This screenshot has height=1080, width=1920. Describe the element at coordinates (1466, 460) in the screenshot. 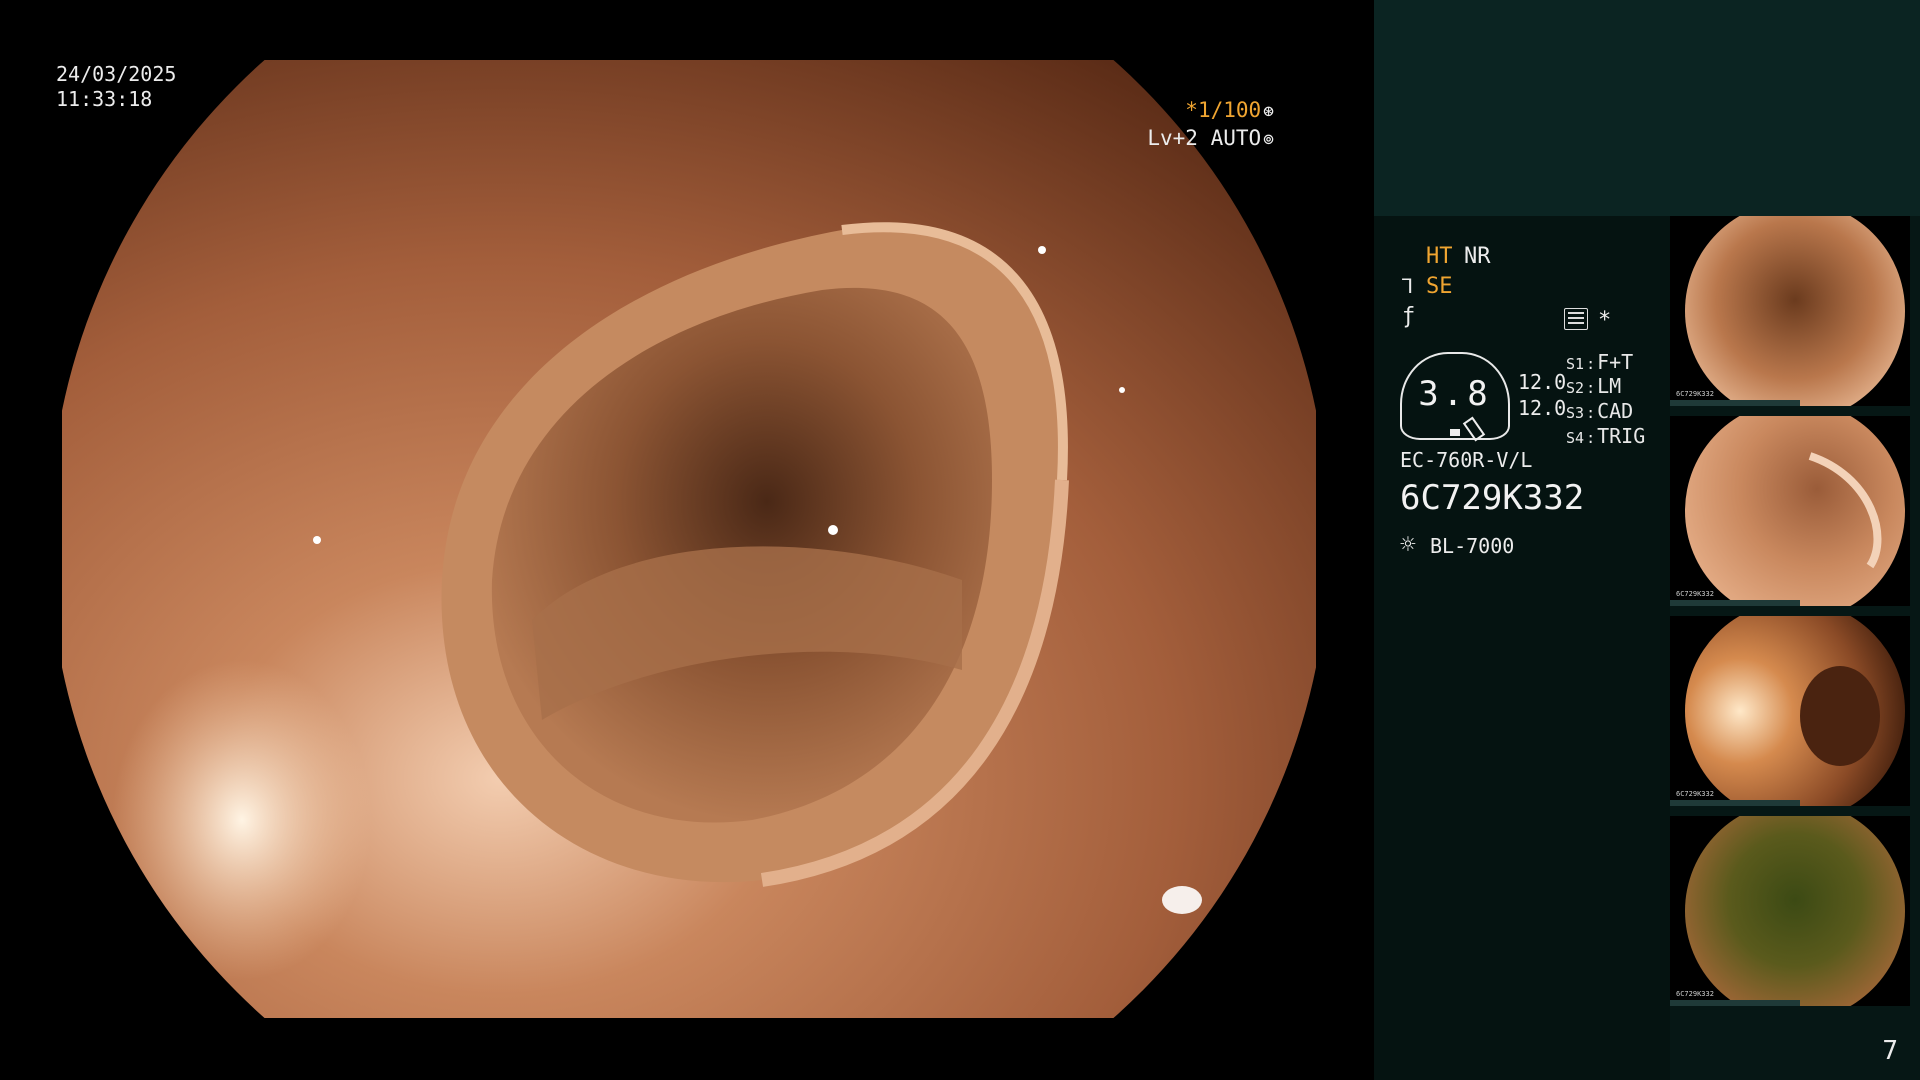

I see `scope-model: EC-760R-V/L` at that location.